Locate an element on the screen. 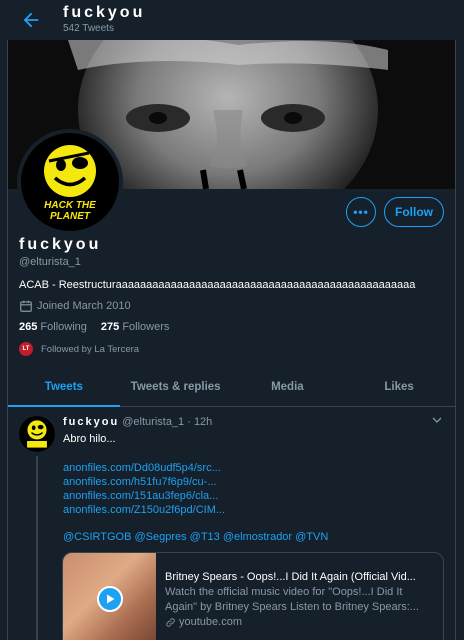 The height and width of the screenshot is (640, 464). followed-by: LT Followed by La Tercera is located at coordinates (79, 349).